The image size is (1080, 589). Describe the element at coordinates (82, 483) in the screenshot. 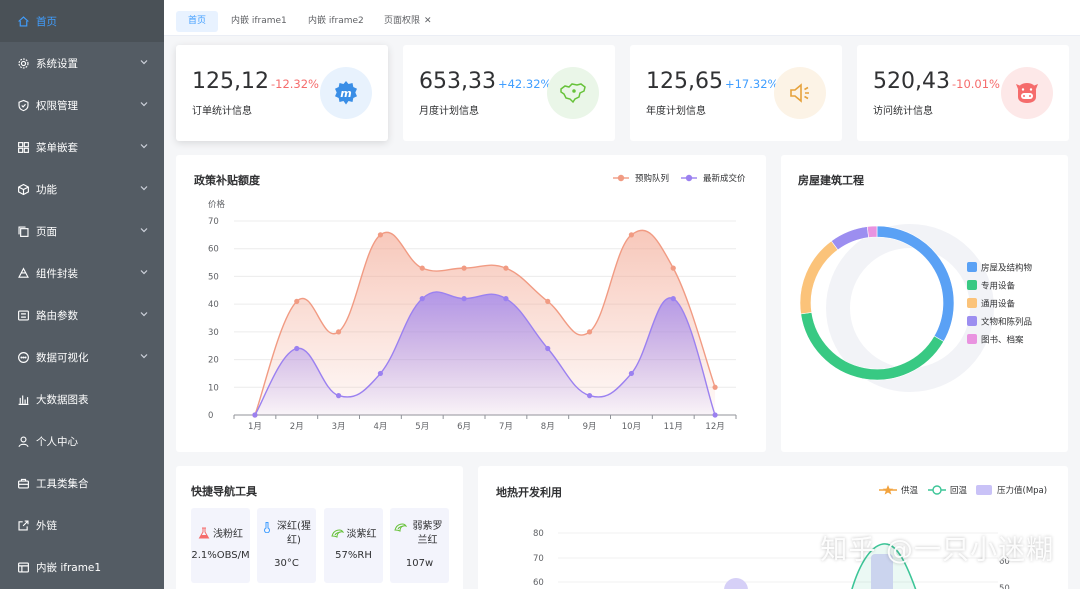

I see `sidebar-item: 工具类集合` at that location.